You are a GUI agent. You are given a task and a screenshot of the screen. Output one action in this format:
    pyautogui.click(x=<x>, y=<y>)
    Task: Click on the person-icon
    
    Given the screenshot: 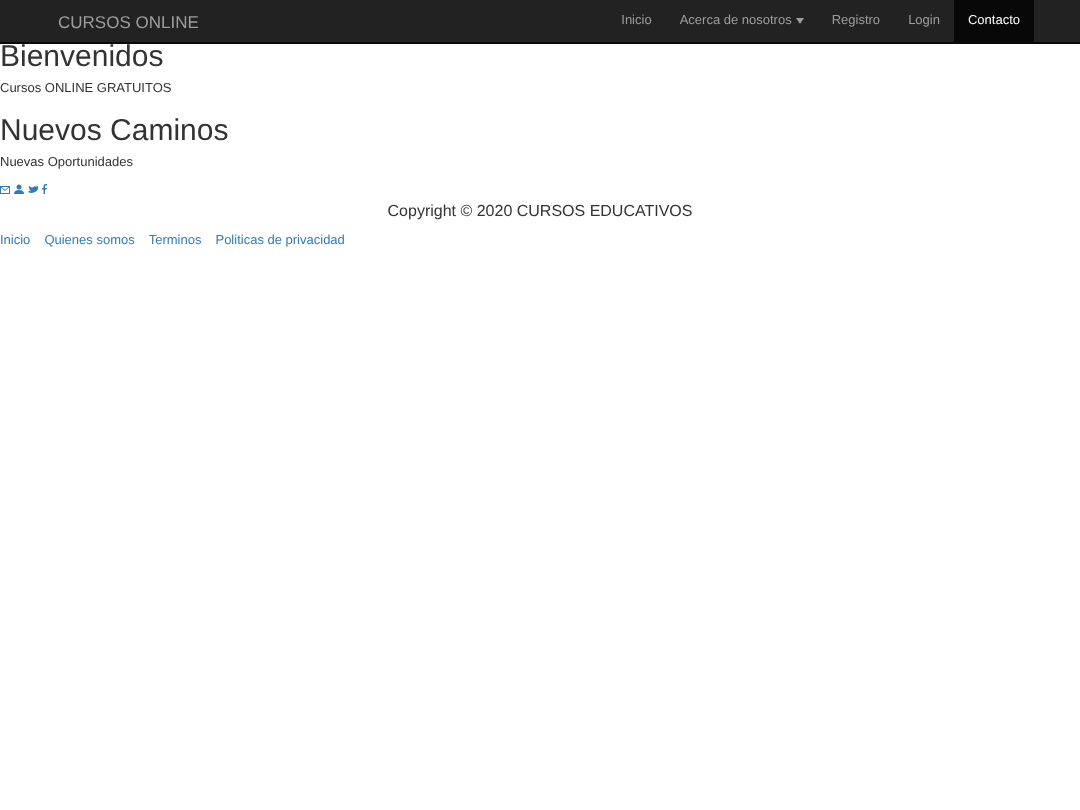 What is the action you would take?
    pyautogui.click(x=19, y=189)
    